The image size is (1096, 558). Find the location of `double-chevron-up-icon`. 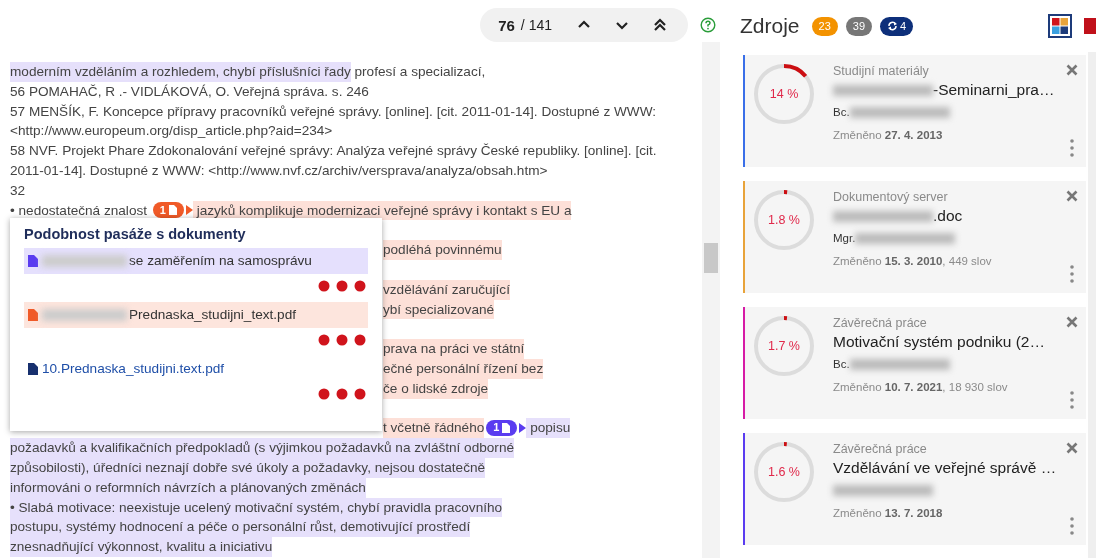

double-chevron-up-icon is located at coordinates (660, 25).